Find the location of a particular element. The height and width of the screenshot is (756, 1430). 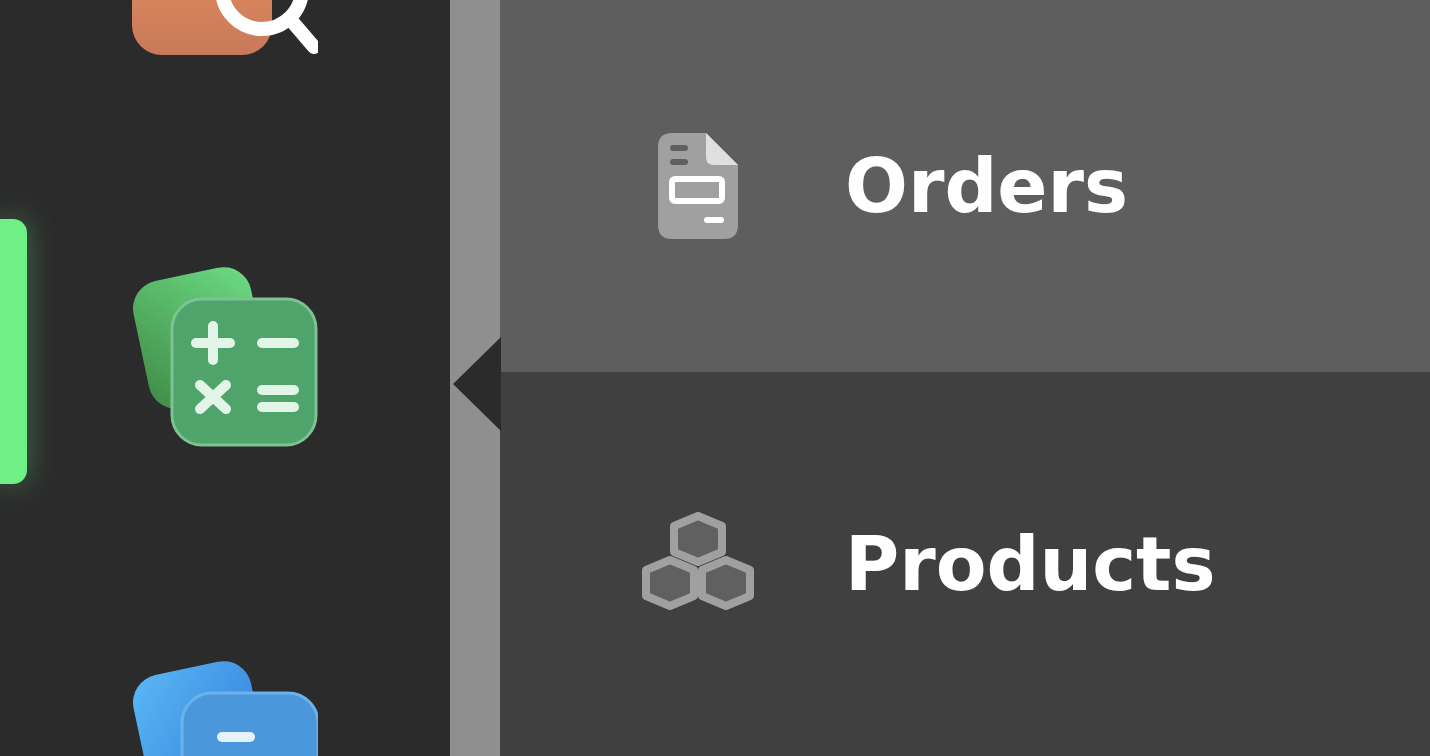

receipt-icon is located at coordinates (698, 186).